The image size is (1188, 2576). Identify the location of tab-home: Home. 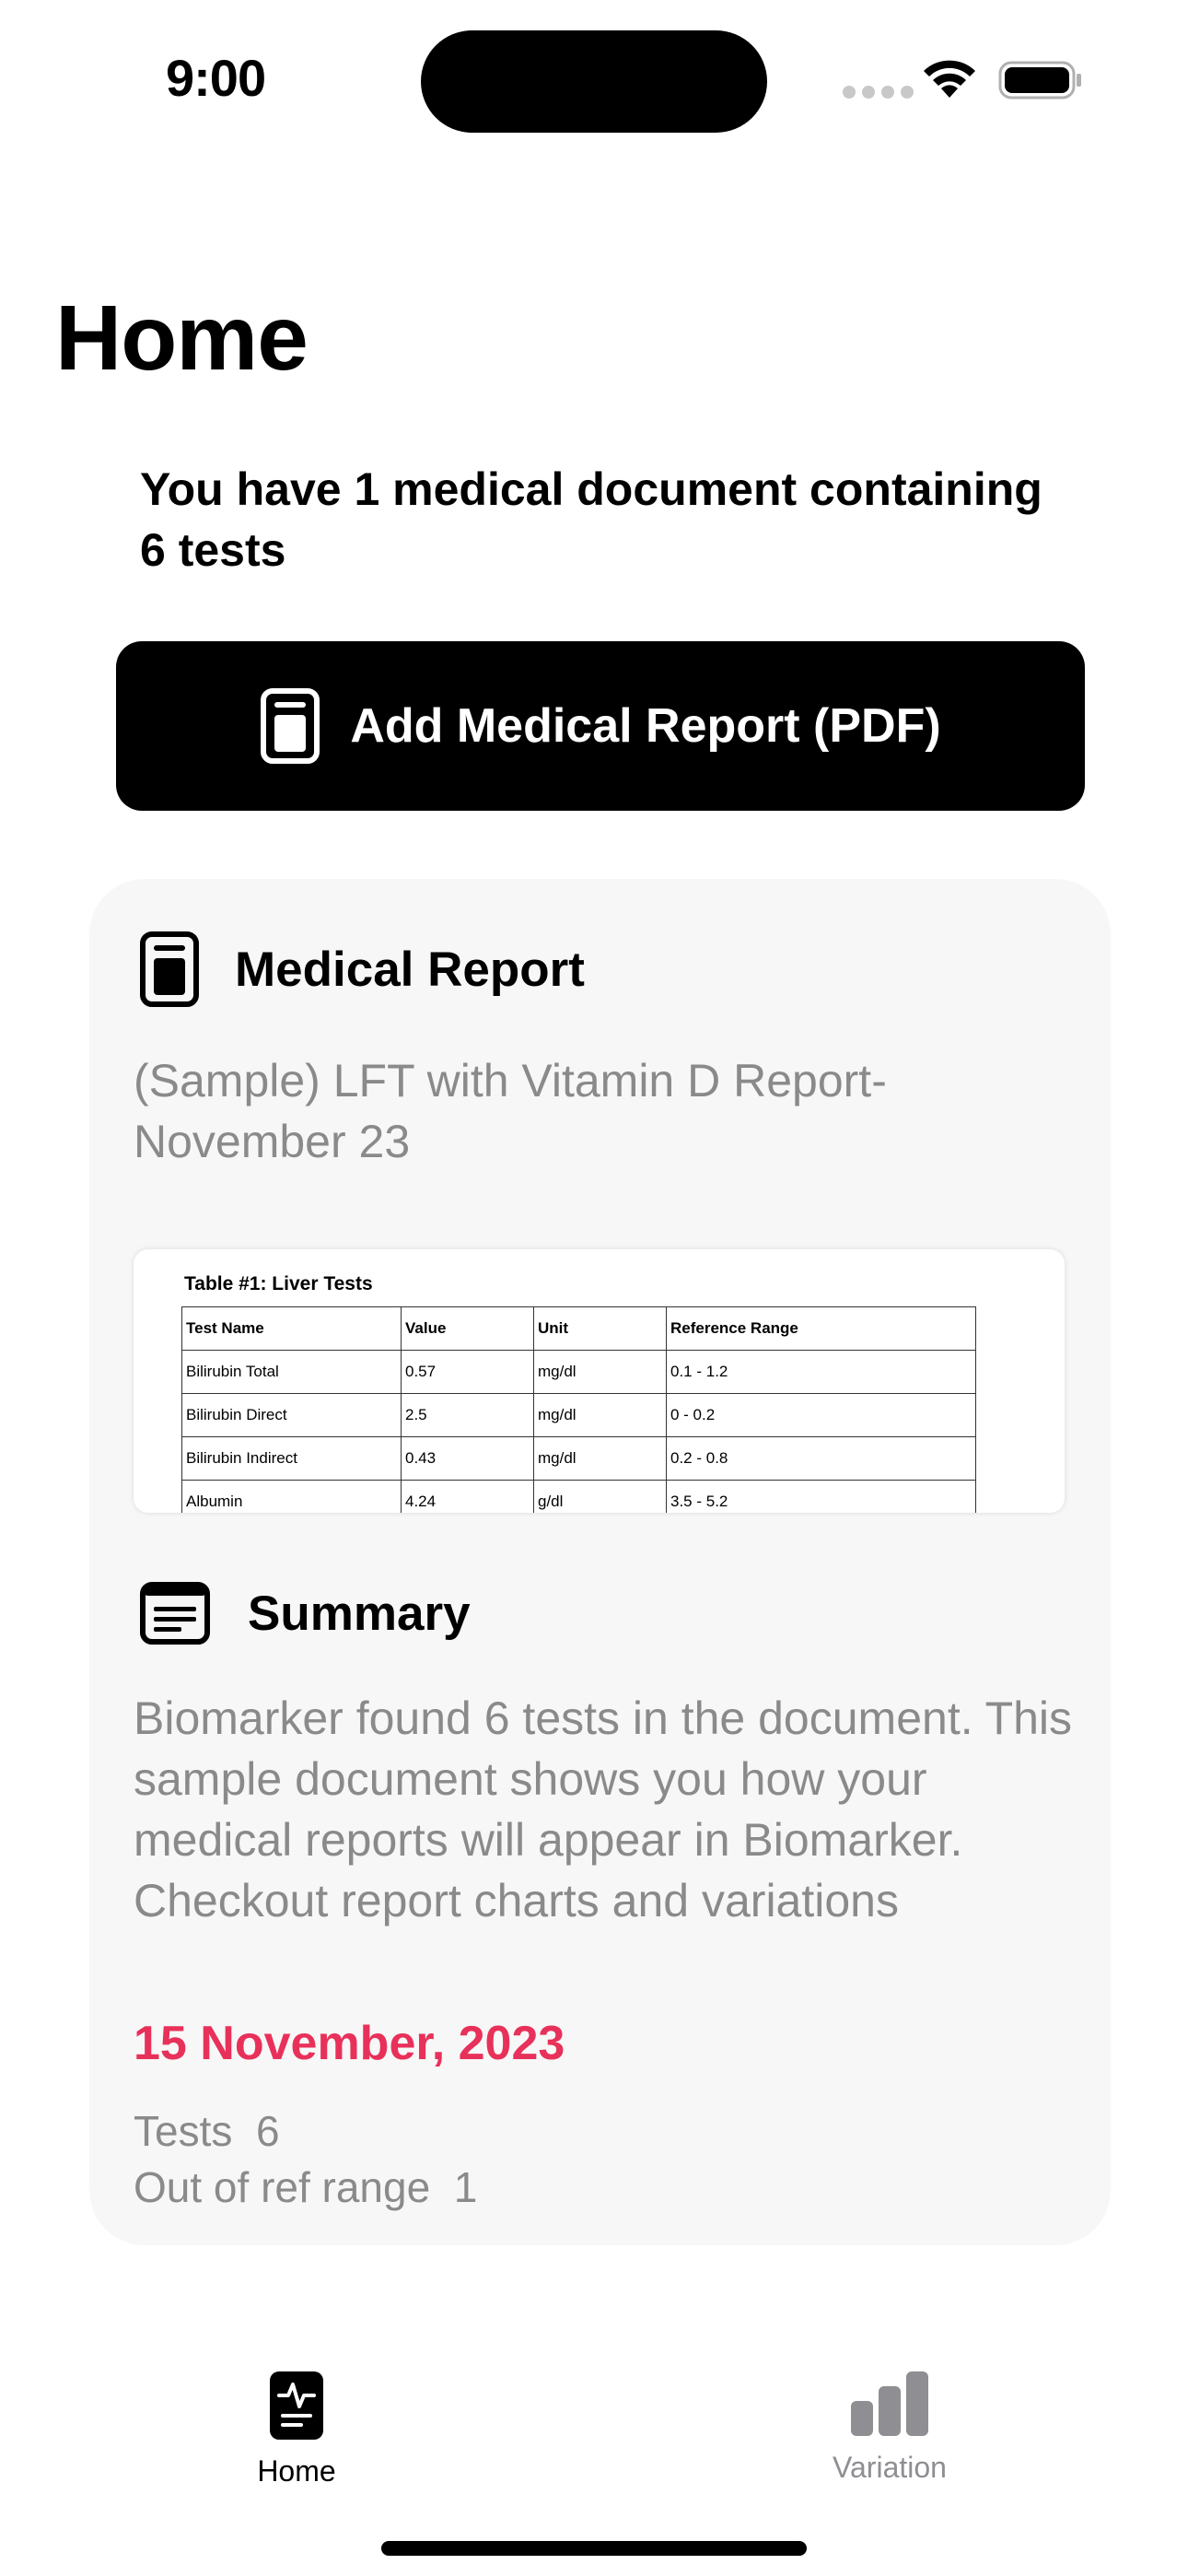
(296, 2429).